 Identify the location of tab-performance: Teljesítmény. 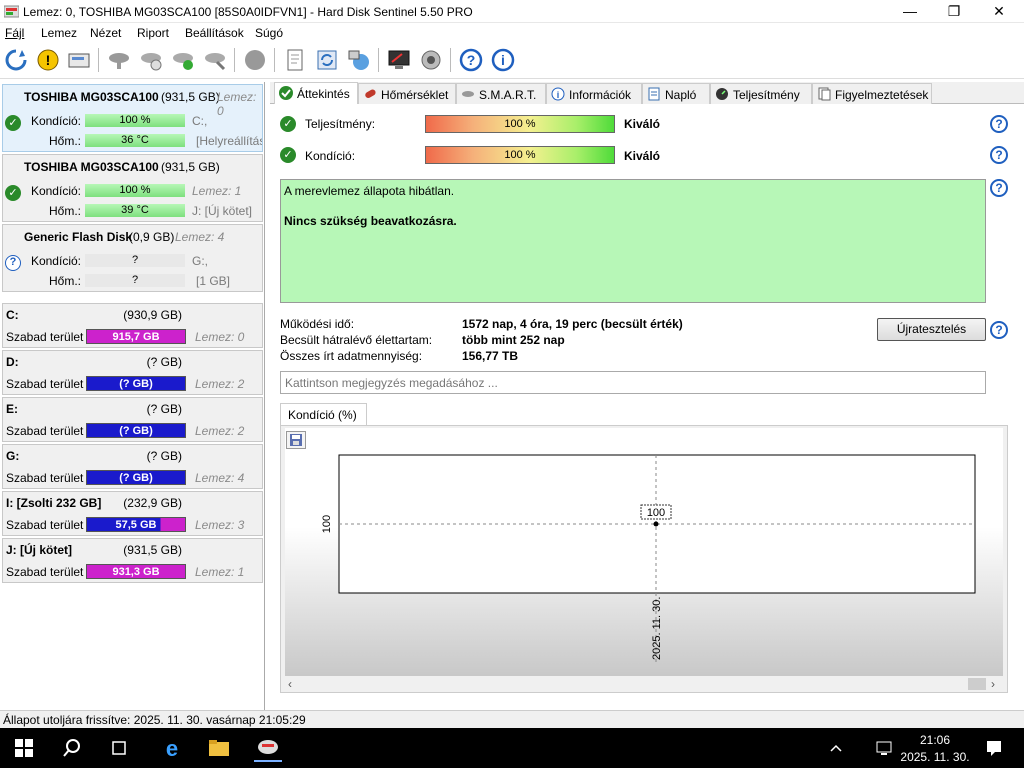
(761, 93).